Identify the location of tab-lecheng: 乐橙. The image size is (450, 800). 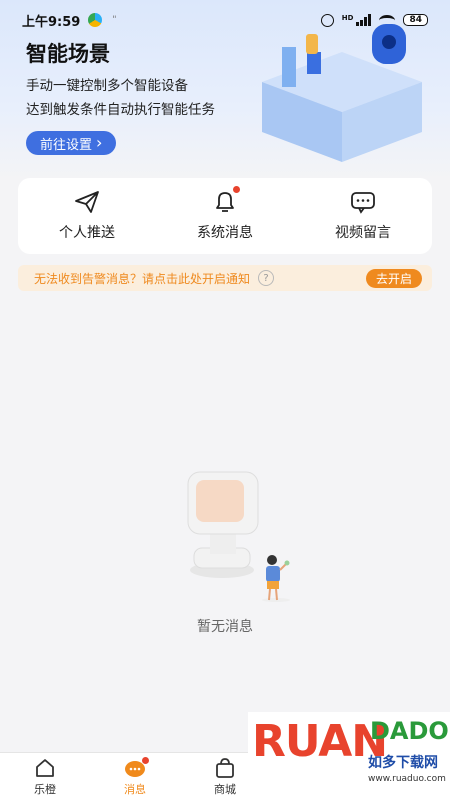
(45, 776).